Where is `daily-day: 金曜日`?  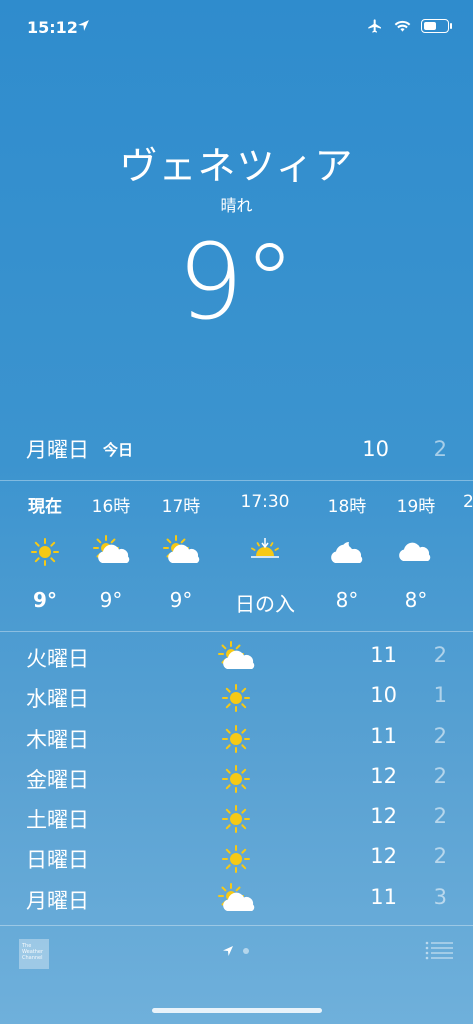 daily-day: 金曜日 is located at coordinates (57, 780).